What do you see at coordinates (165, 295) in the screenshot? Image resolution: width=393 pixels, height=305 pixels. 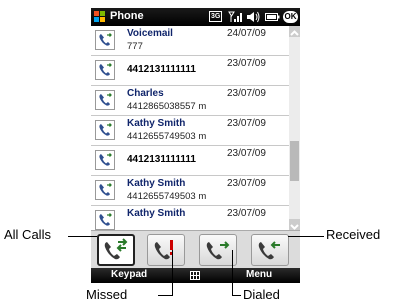 I see `missed-callout-line-h` at bounding box center [165, 295].